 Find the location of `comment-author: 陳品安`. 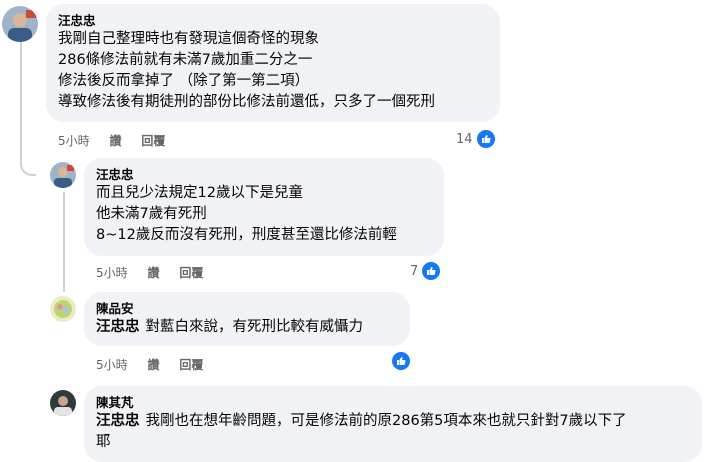

comment-author: 陳品安 is located at coordinates (247, 308).